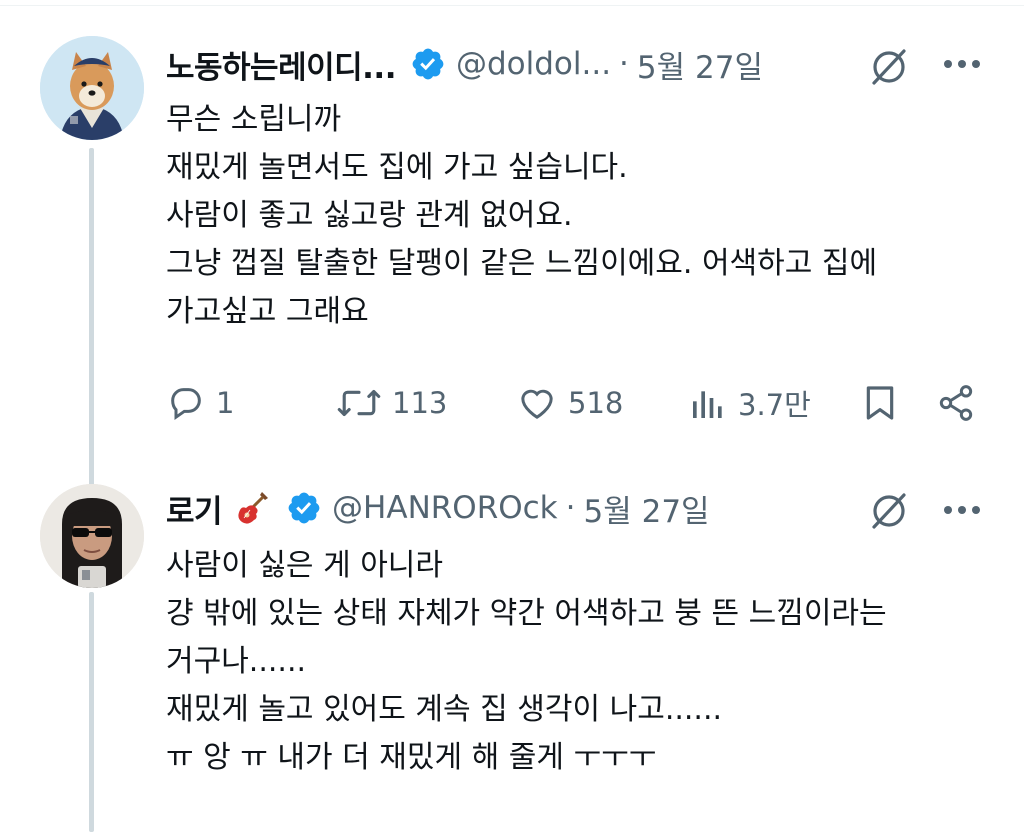 This screenshot has height=832, width=1024. I want to click on shiba-dog-avatar-icon, so click(92, 88).